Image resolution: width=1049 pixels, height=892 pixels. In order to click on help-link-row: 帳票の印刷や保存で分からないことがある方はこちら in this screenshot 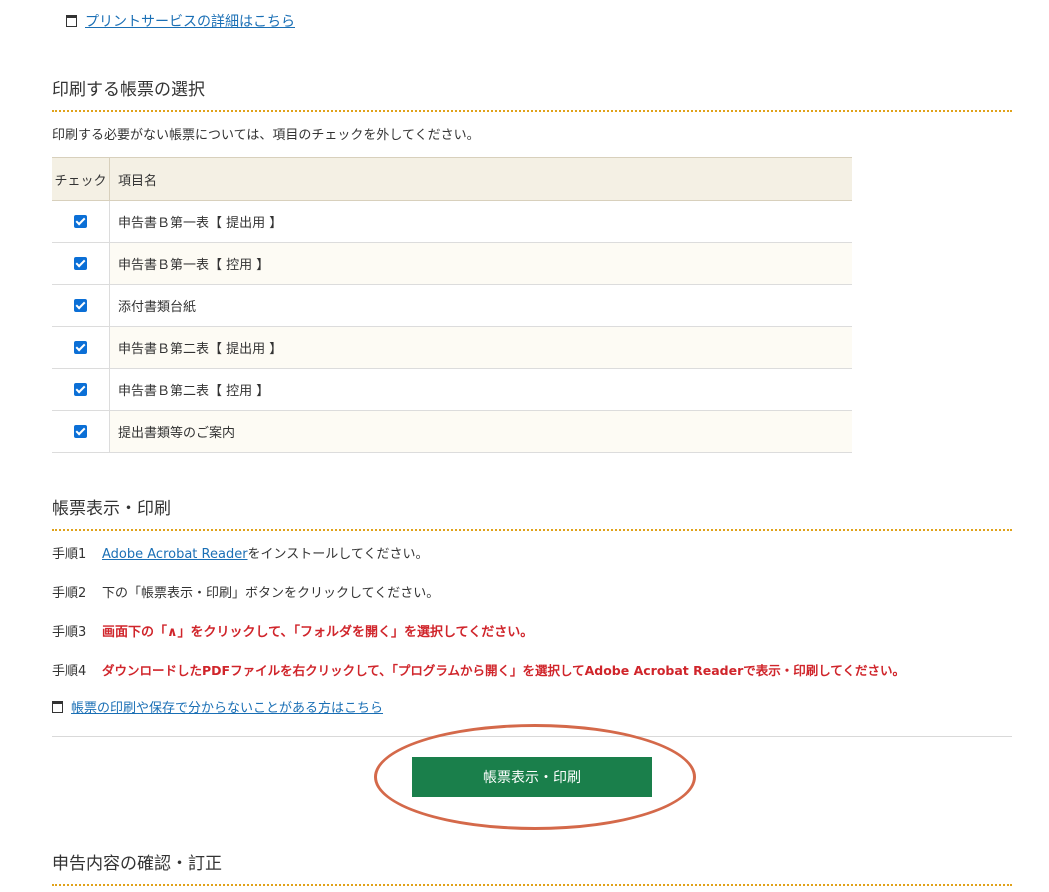, I will do `click(217, 706)`.